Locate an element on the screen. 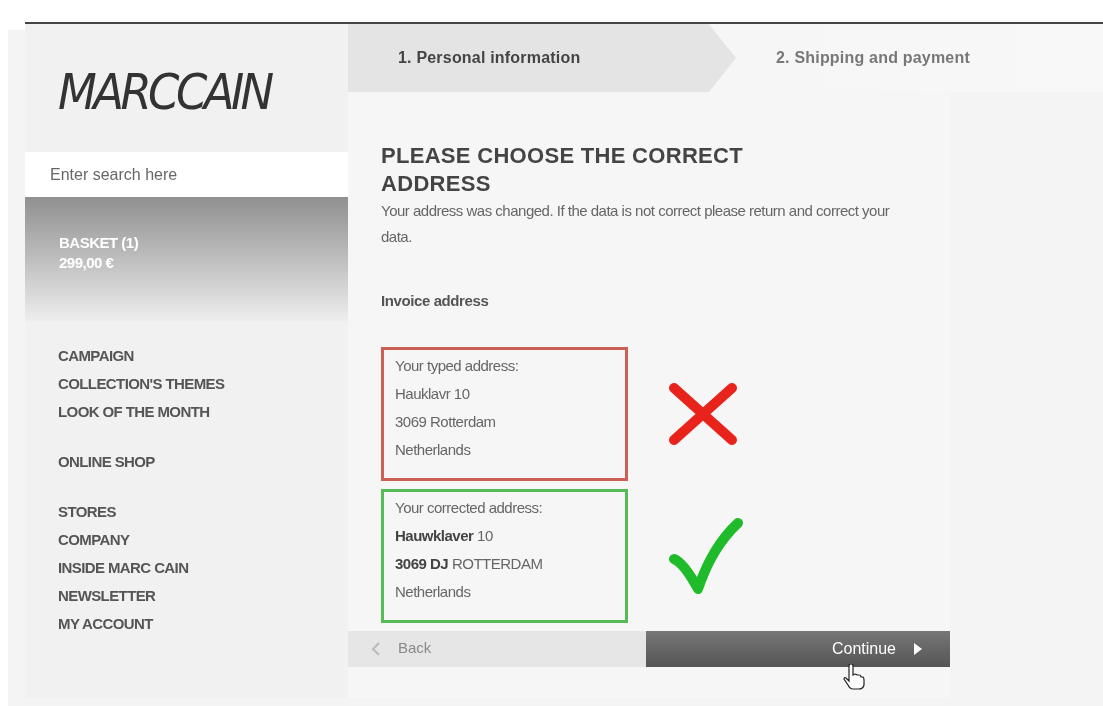  nav-link: NEWSLETTER is located at coordinates (107, 596).